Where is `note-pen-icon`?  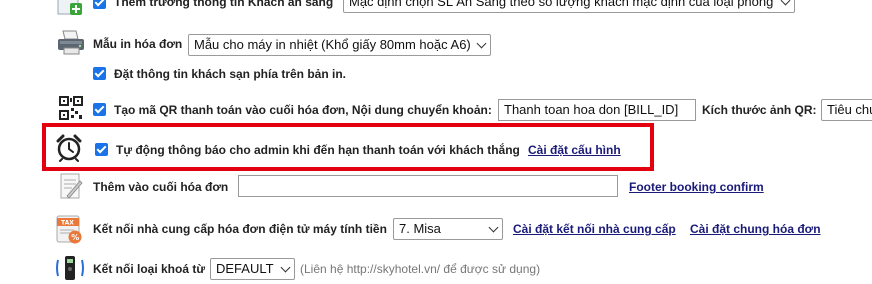
note-pen-icon is located at coordinates (71, 187).